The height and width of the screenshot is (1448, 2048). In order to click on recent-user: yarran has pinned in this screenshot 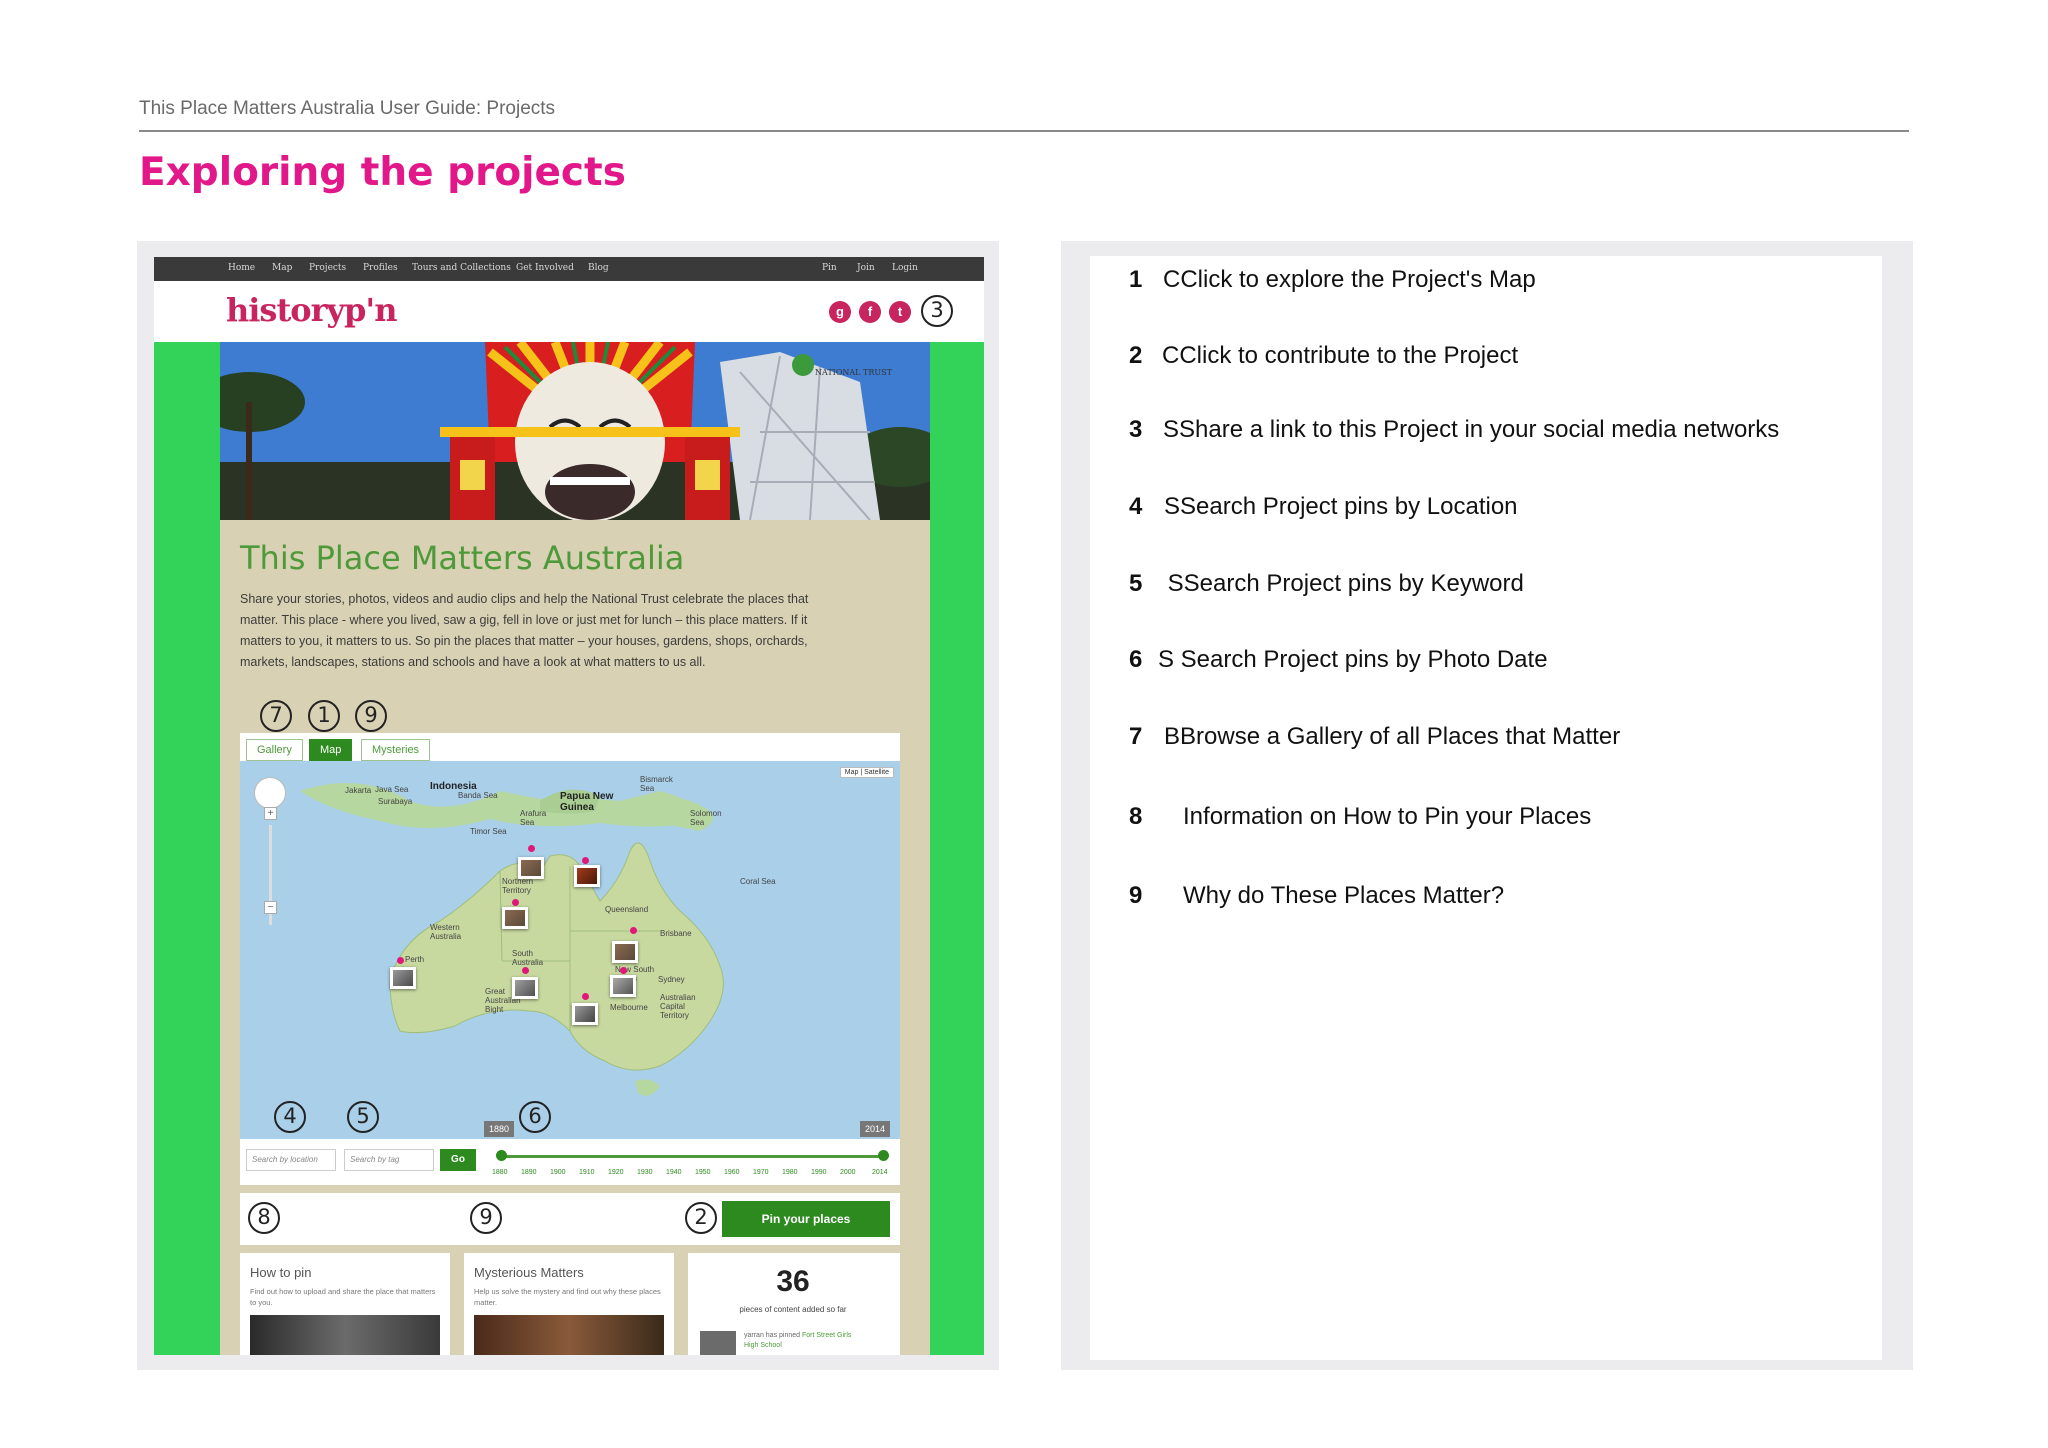, I will do `click(772, 1335)`.